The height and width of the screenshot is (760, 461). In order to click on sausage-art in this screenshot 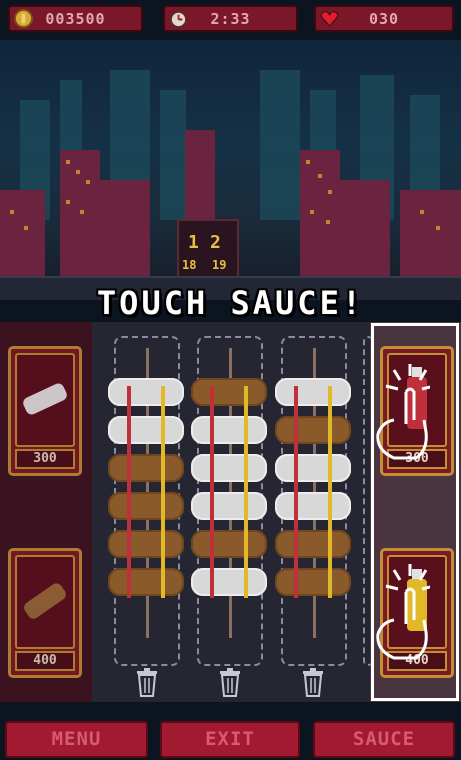, I will do `click(45, 602)`.